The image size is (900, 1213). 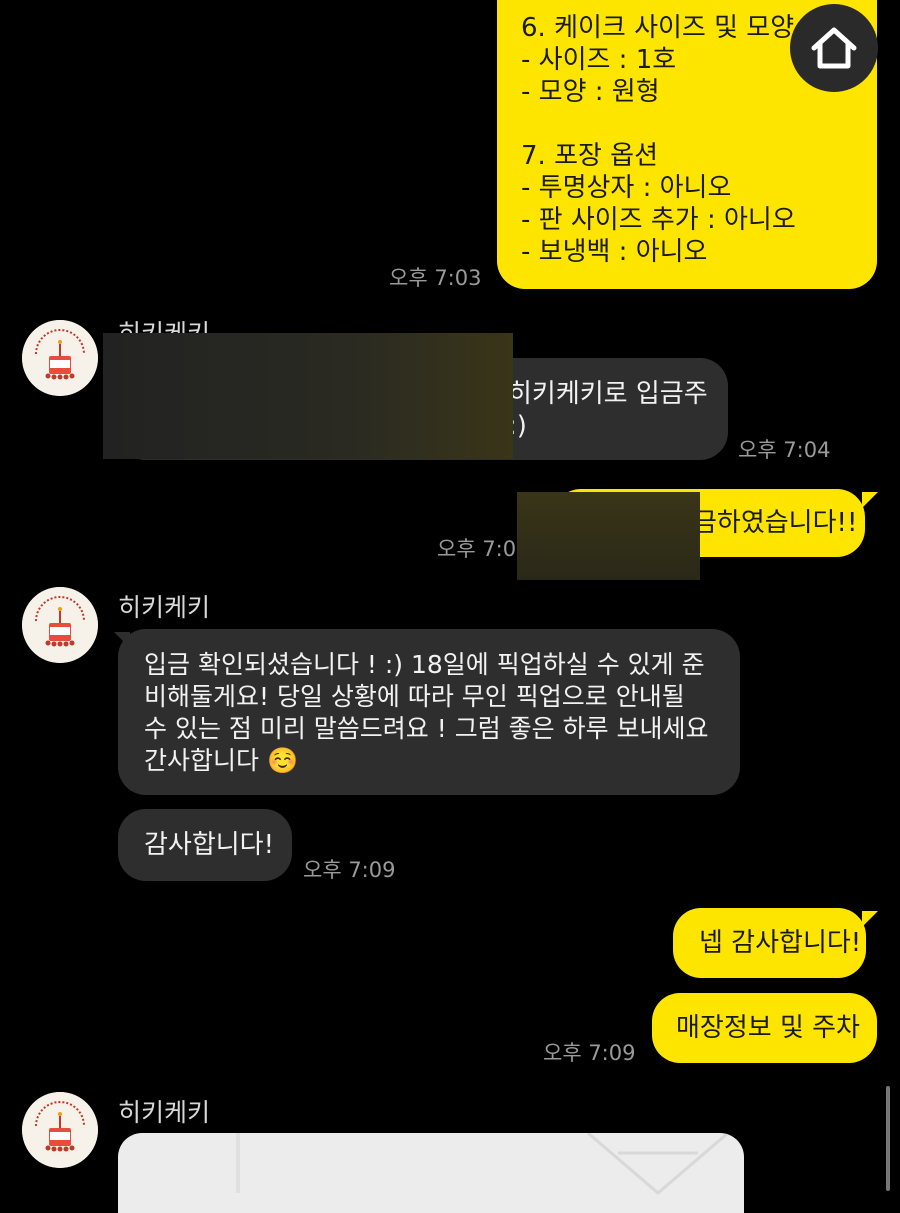 What do you see at coordinates (608, 394) in the screenshot?
I see `message-line: 히키케키로 입금주` at bounding box center [608, 394].